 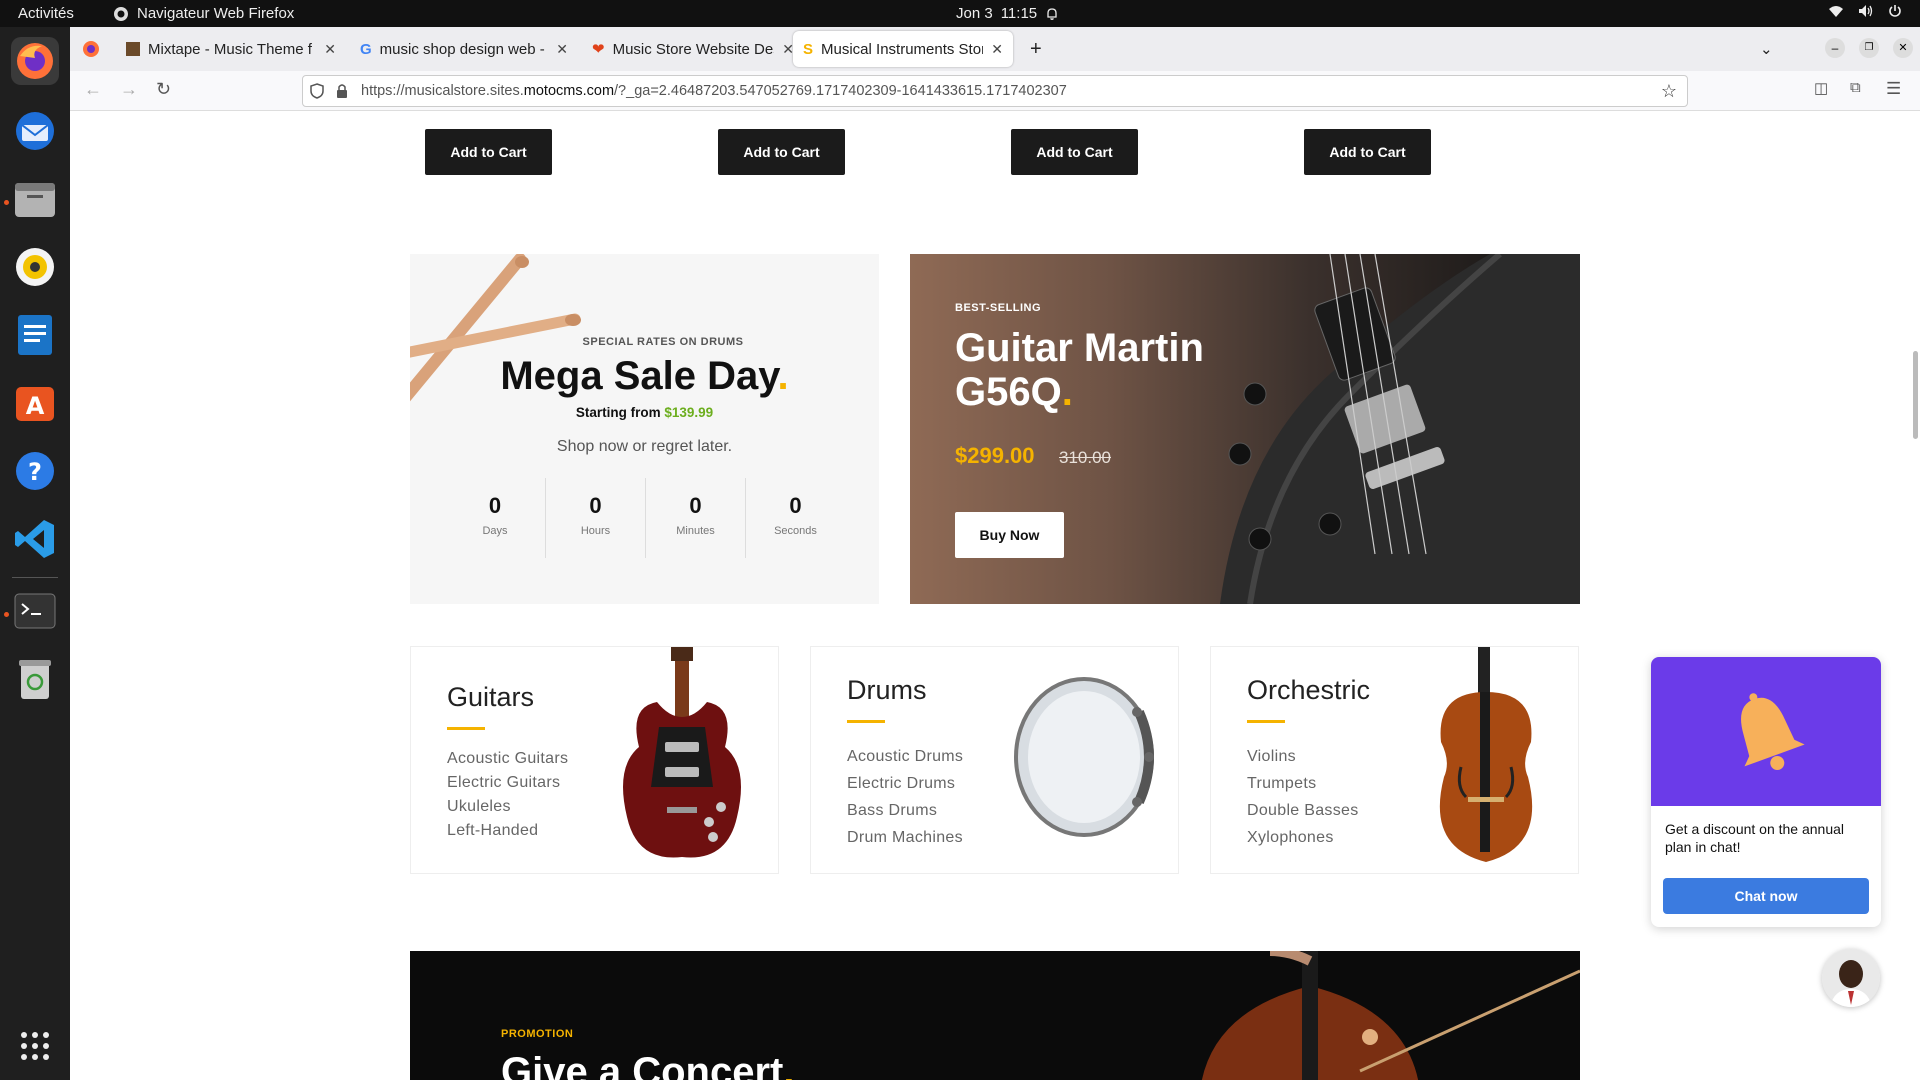 What do you see at coordinates (93, 89) in the screenshot?
I see `back-button: ←` at bounding box center [93, 89].